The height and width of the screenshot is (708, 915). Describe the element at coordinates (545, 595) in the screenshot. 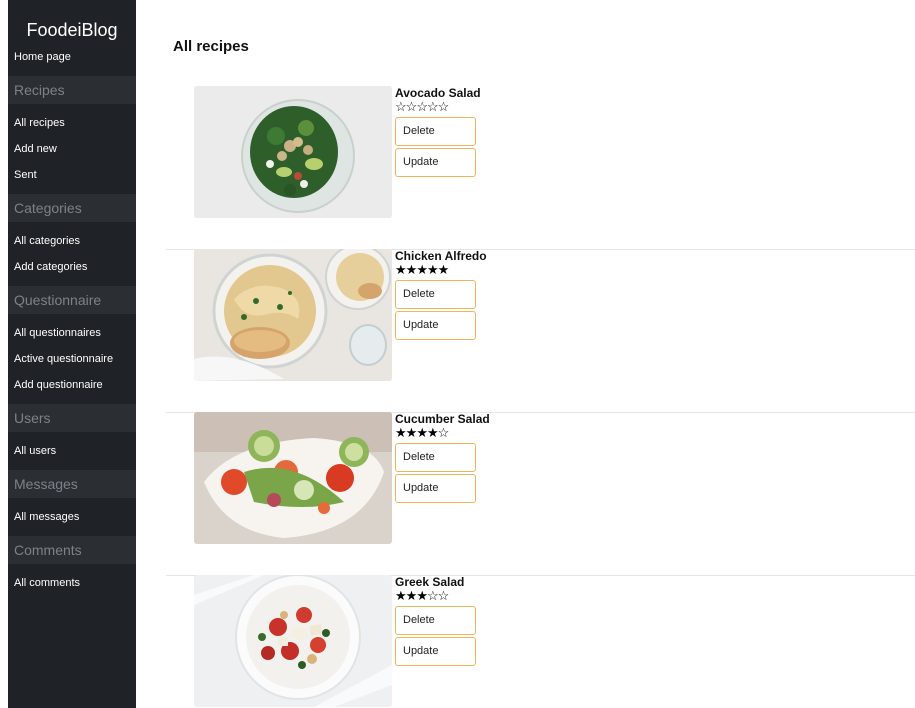

I see `rating-stars: ★★★☆☆` at that location.